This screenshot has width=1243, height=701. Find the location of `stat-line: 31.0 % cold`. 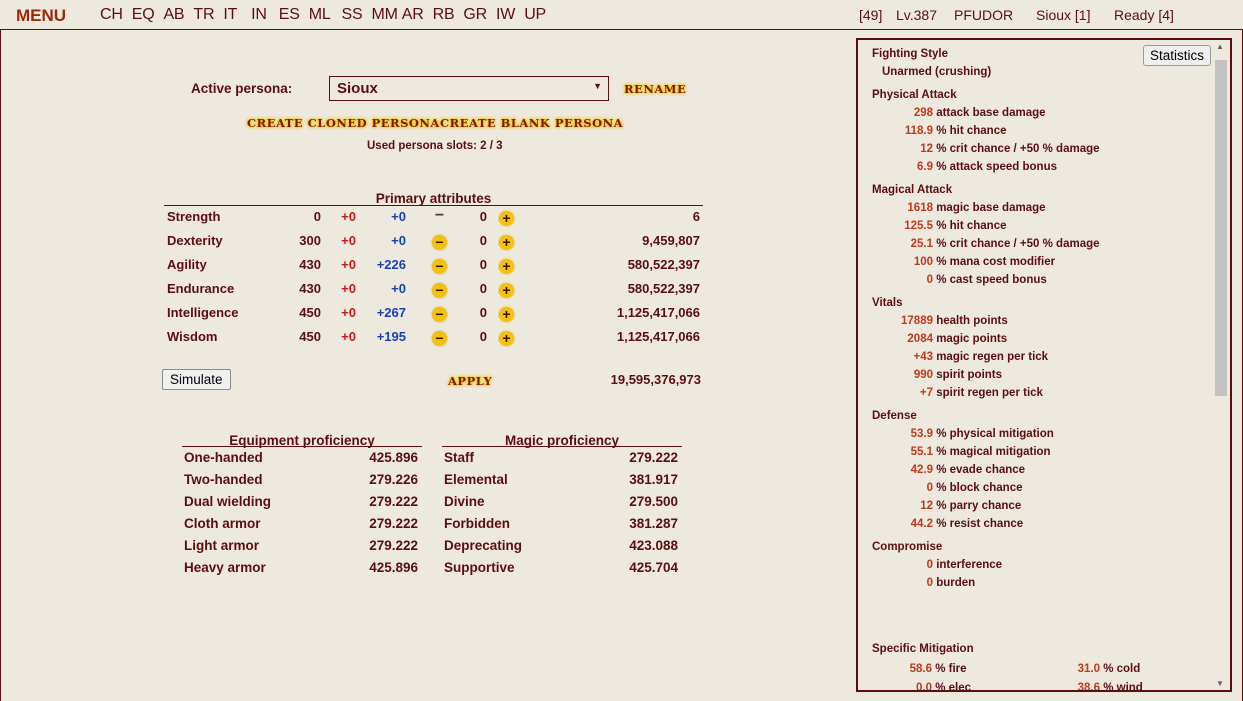

stat-line: 31.0 % cold is located at coordinates (1099, 669).